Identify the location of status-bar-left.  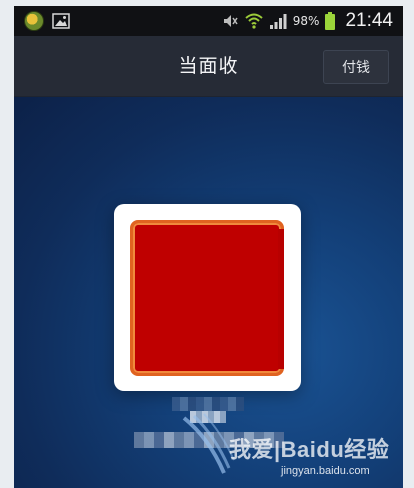
(47, 21).